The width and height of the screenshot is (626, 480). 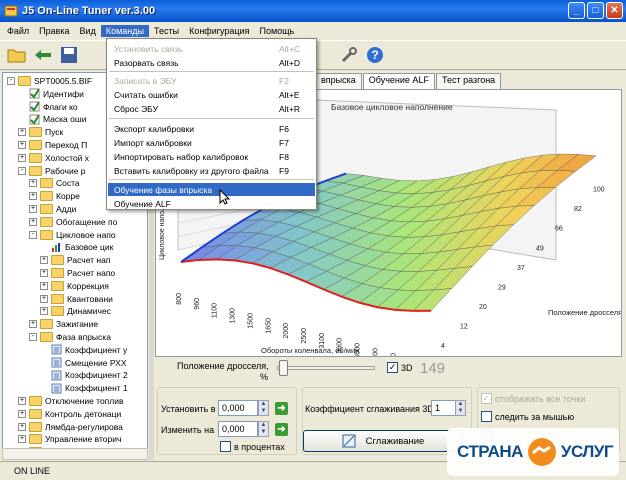 What do you see at coordinates (88, 31) in the screenshot?
I see `menu-view: Вид` at bounding box center [88, 31].